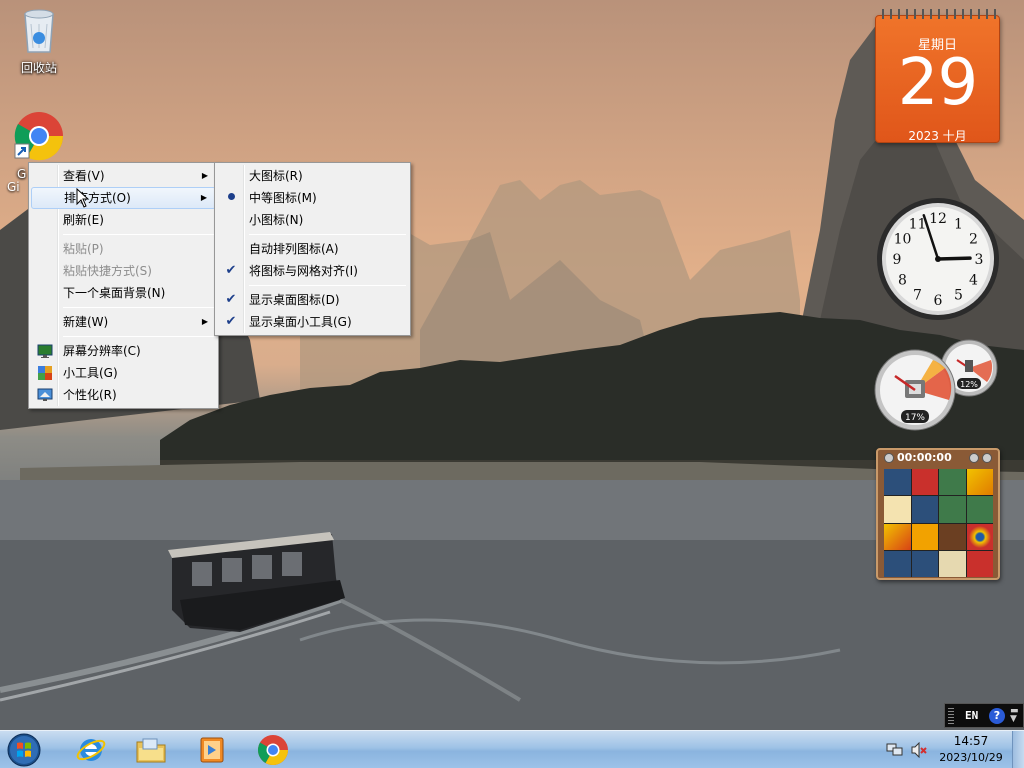 The width and height of the screenshot is (1024, 768). Describe the element at coordinates (123, 249) in the screenshot. I see `menu-item-paste: 粘贴(P)` at that location.